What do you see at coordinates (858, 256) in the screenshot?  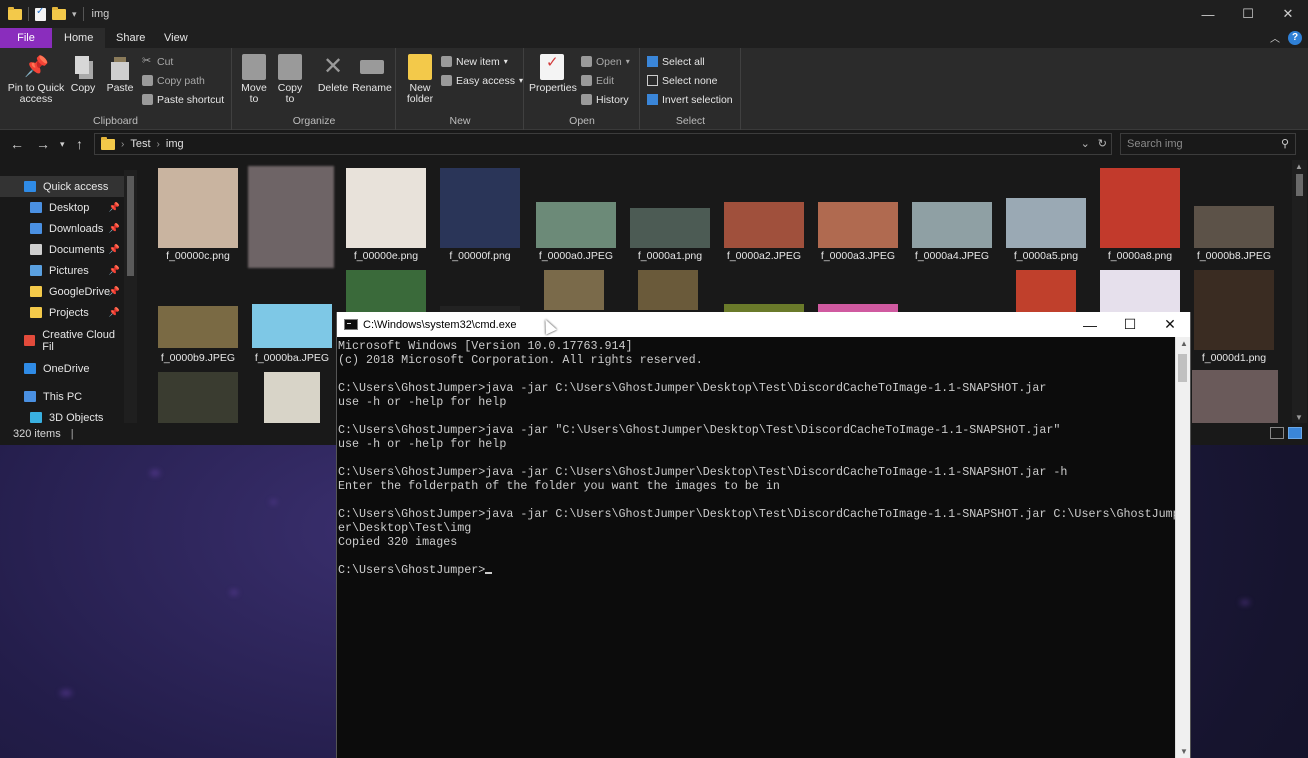 I see `file-name-label: f_0000a3.JPEG` at bounding box center [858, 256].